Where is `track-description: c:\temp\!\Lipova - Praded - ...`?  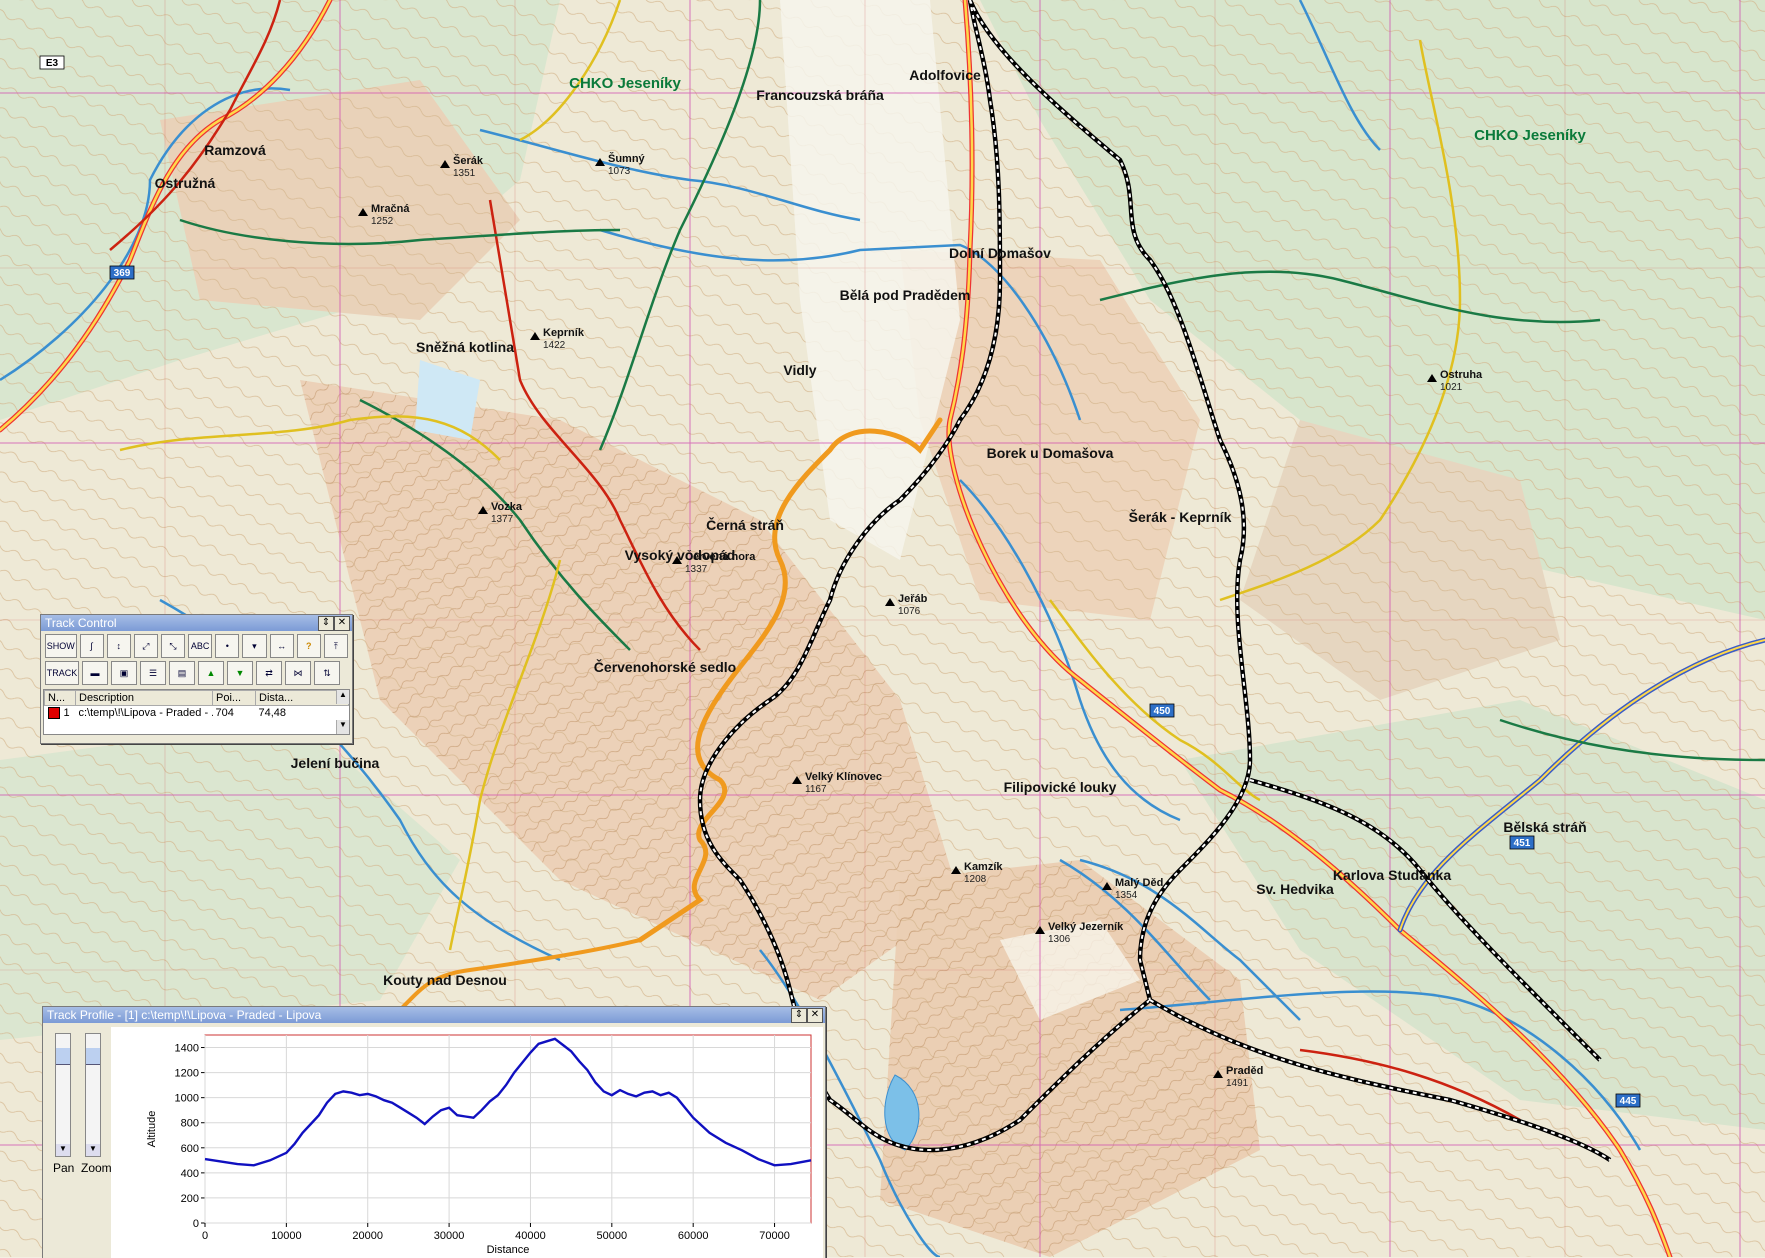
track-description: c:\temp\!\Lipova - Praded - ... is located at coordinates (144, 713).